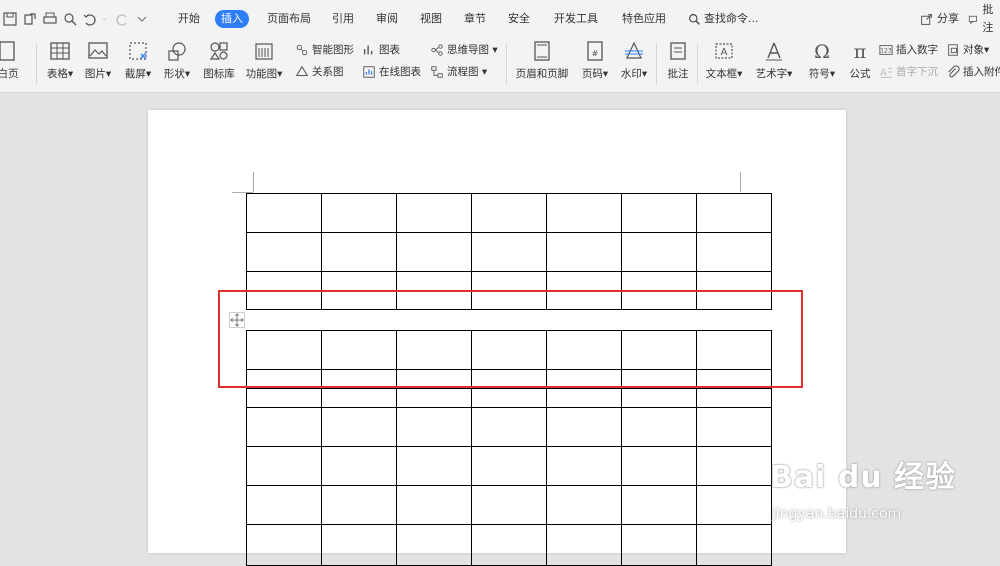 Image resolution: width=1000 pixels, height=566 pixels. Describe the element at coordinates (967, 50) in the screenshot. I see `object-button: 对象▾` at that location.